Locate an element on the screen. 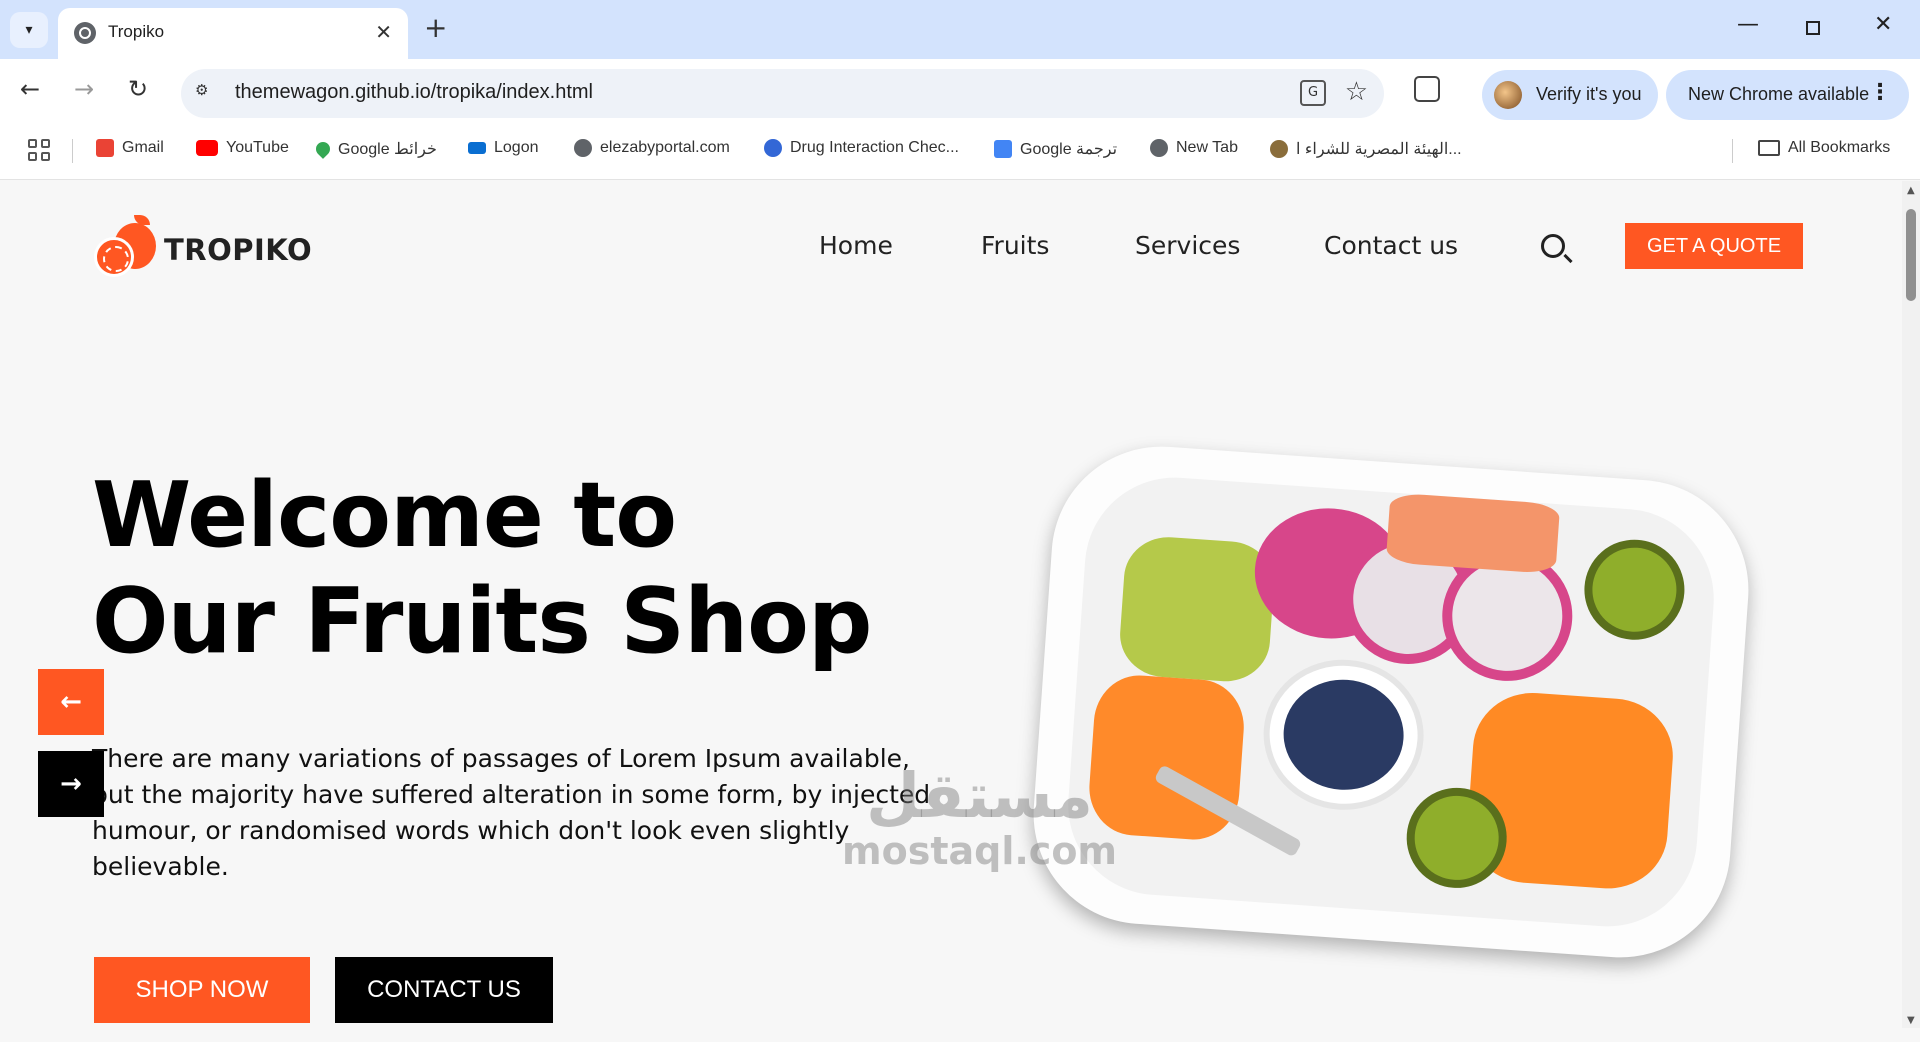 This screenshot has width=1920, height=1042. bookmark-label: Gmail is located at coordinates (143, 147).